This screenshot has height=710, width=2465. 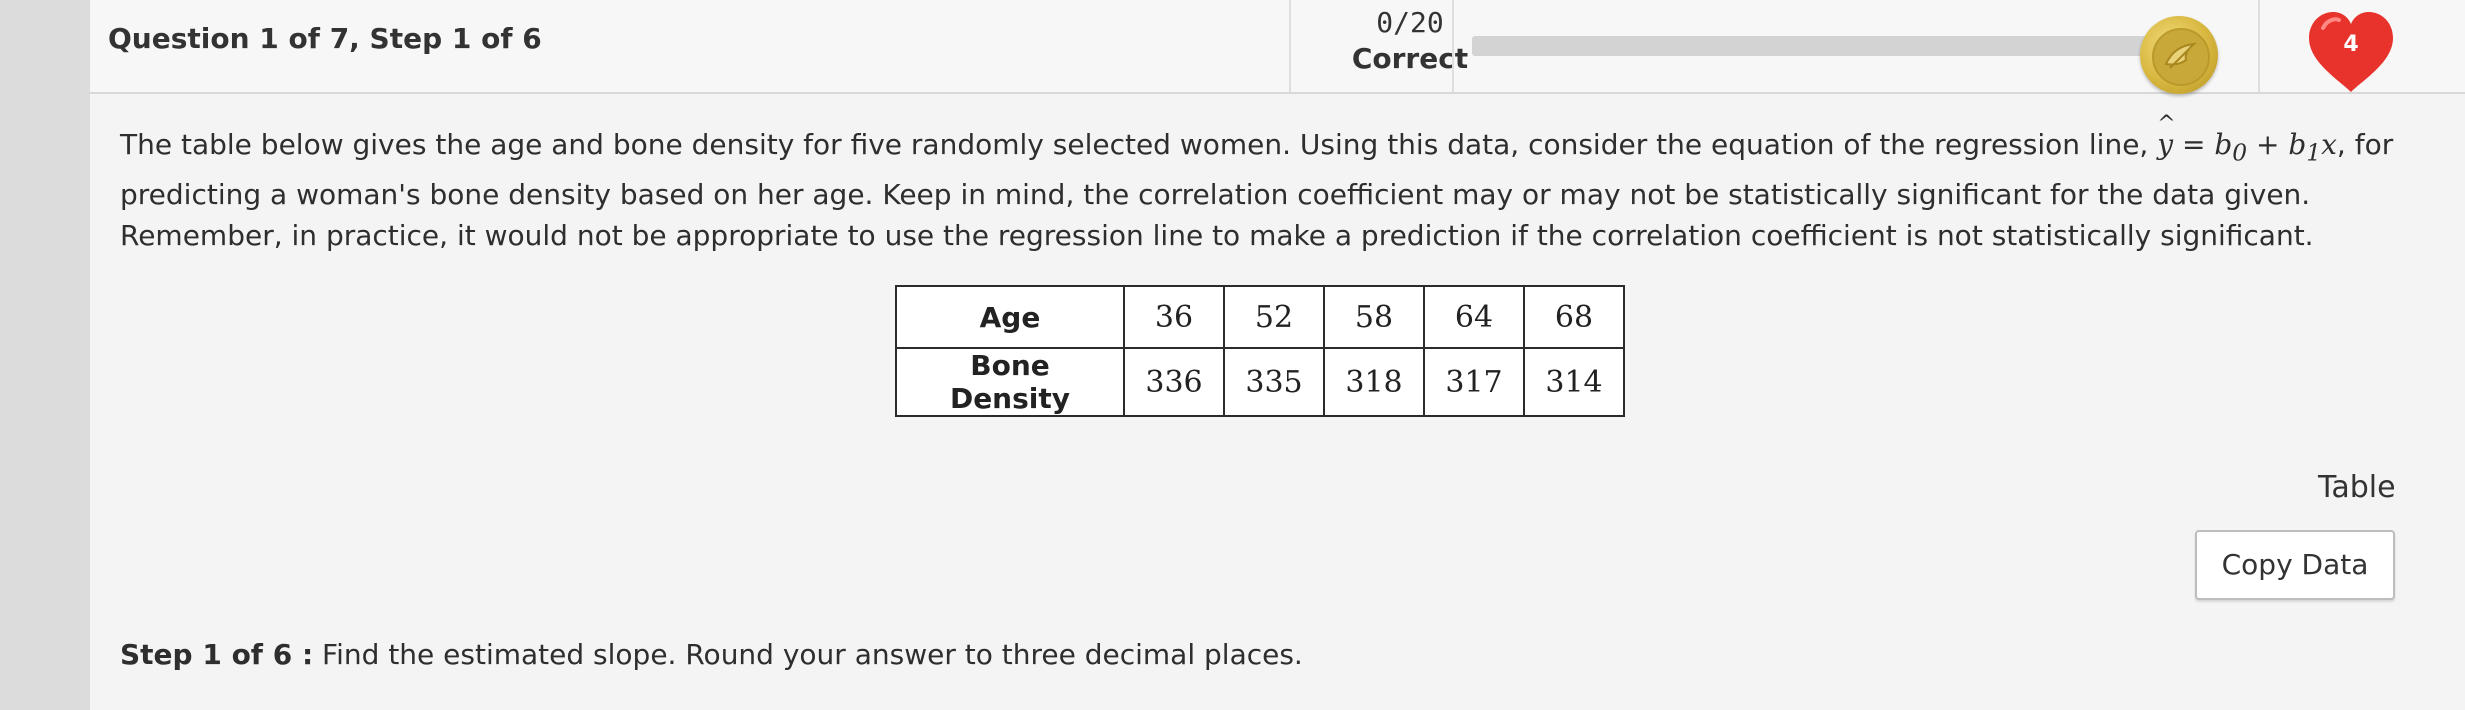 I want to click on table-cell: 52, so click(x=1274, y=317).